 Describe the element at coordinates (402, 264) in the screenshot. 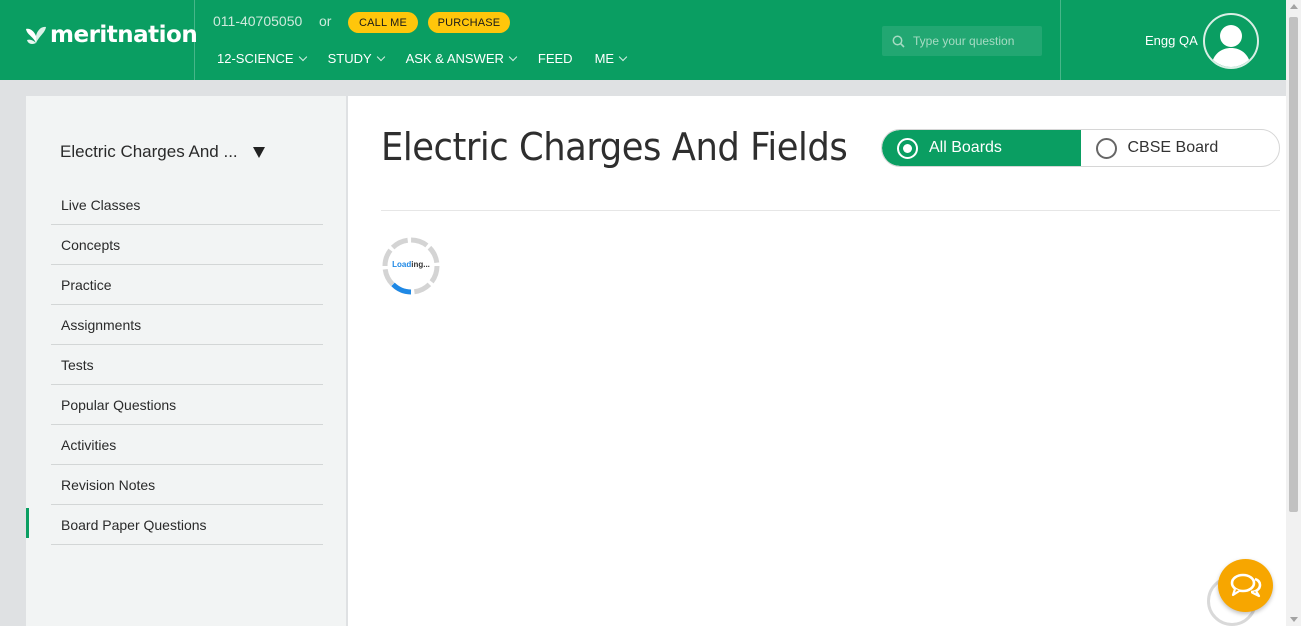

I see `loading-text-highlight: Load` at that location.